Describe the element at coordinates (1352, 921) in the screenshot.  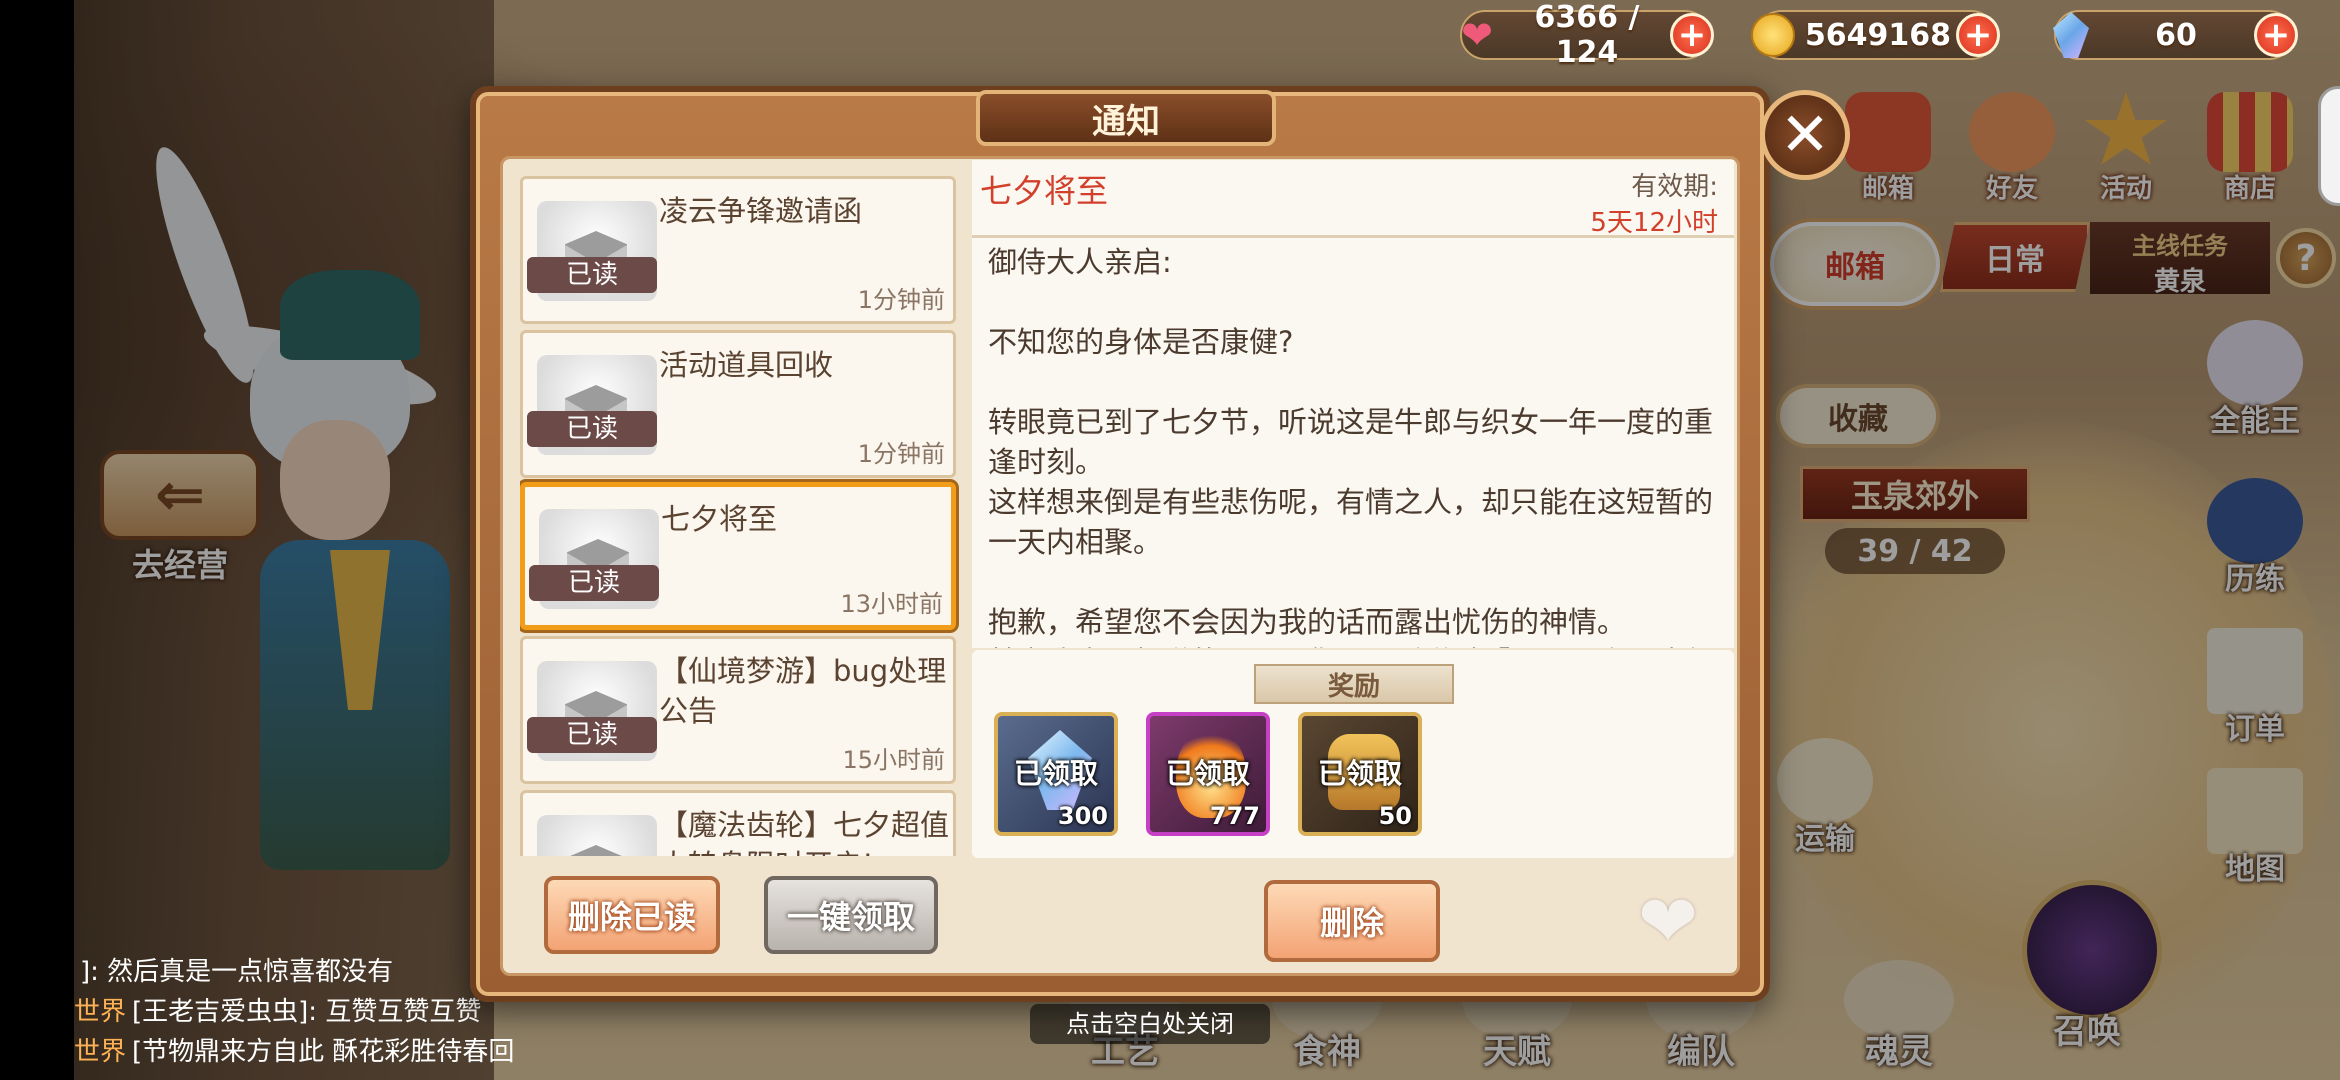
I see `delete-mail-button: 删除` at that location.